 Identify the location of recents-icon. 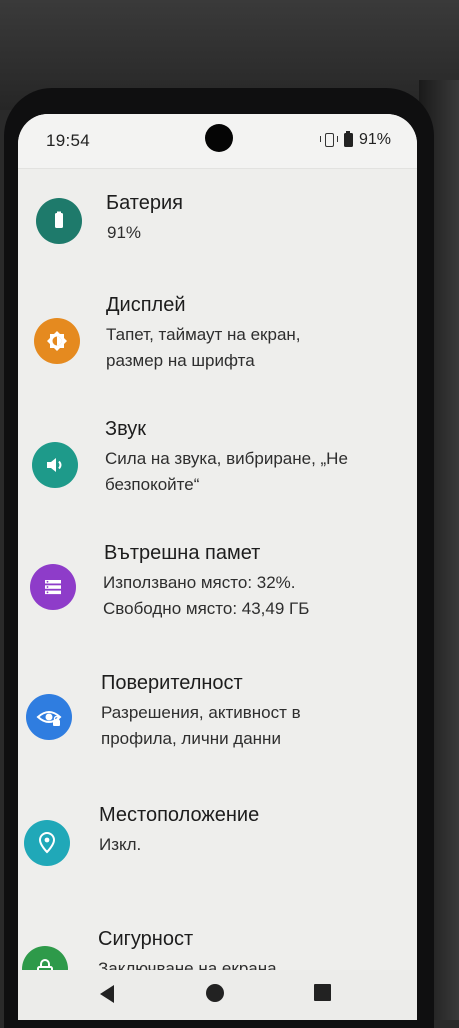
(322, 992).